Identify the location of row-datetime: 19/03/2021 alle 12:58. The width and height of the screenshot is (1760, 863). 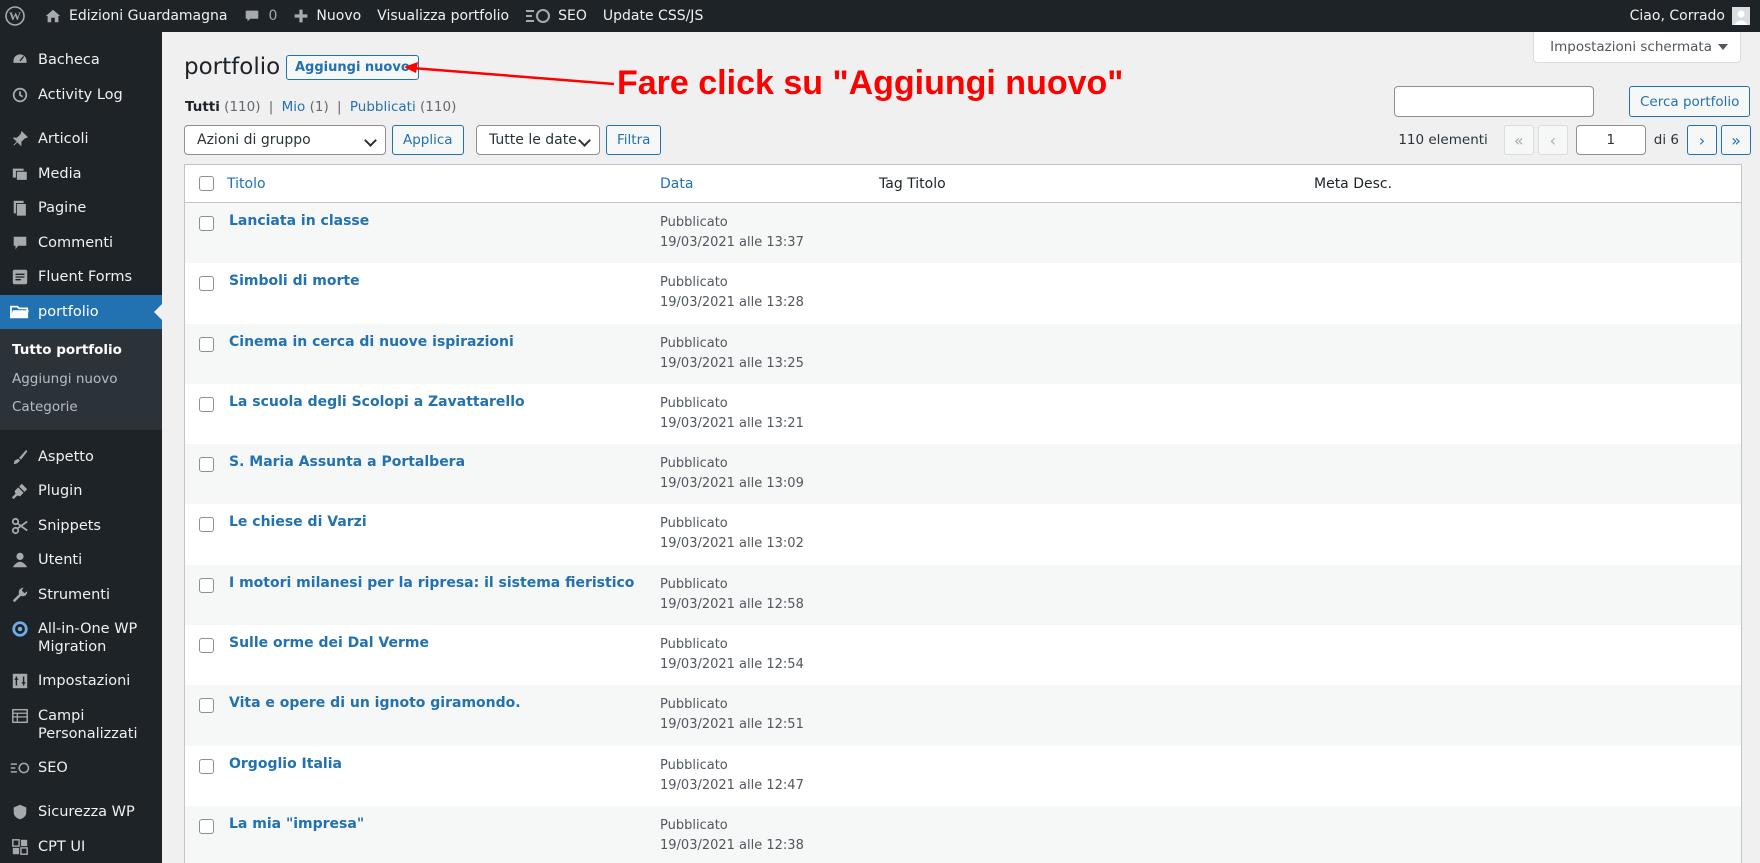
(732, 604).